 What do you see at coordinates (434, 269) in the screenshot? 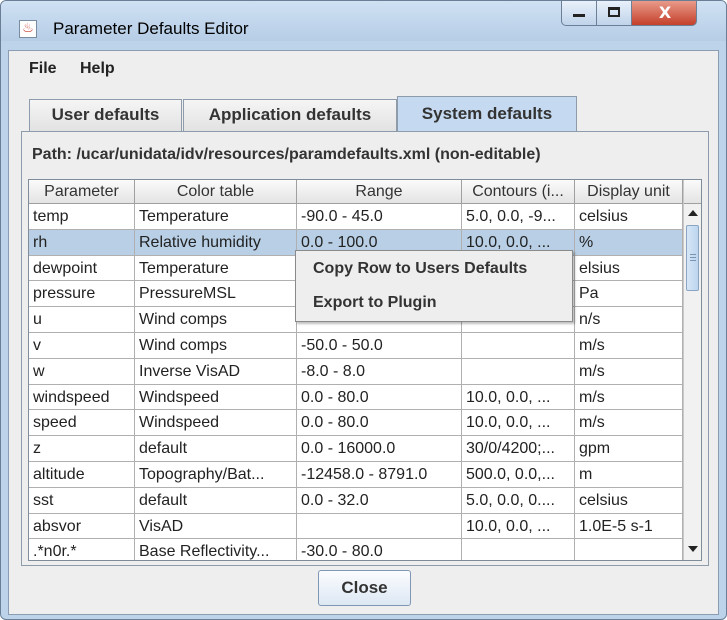
I see `copy-row-to-users-defaults-item: Copy Row to Users Defaults` at bounding box center [434, 269].